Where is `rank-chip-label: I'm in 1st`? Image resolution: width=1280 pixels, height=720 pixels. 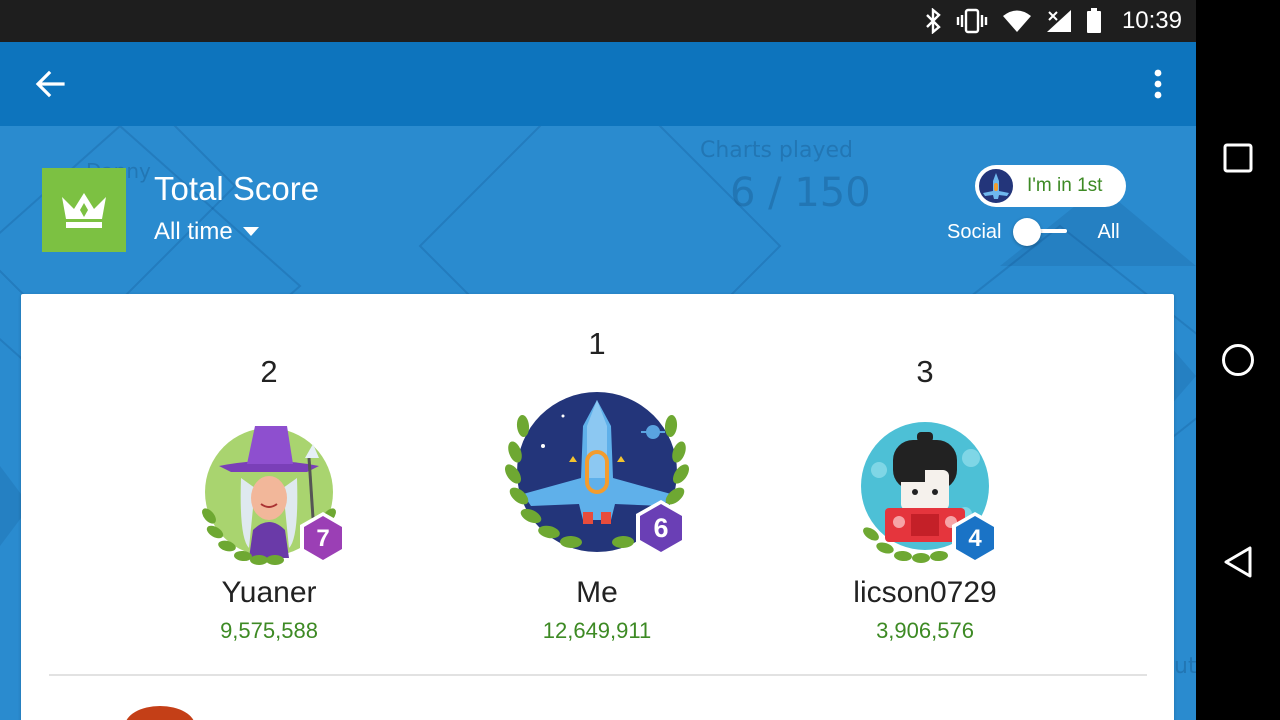
rank-chip-label: I'm in 1st is located at coordinates (1065, 185).